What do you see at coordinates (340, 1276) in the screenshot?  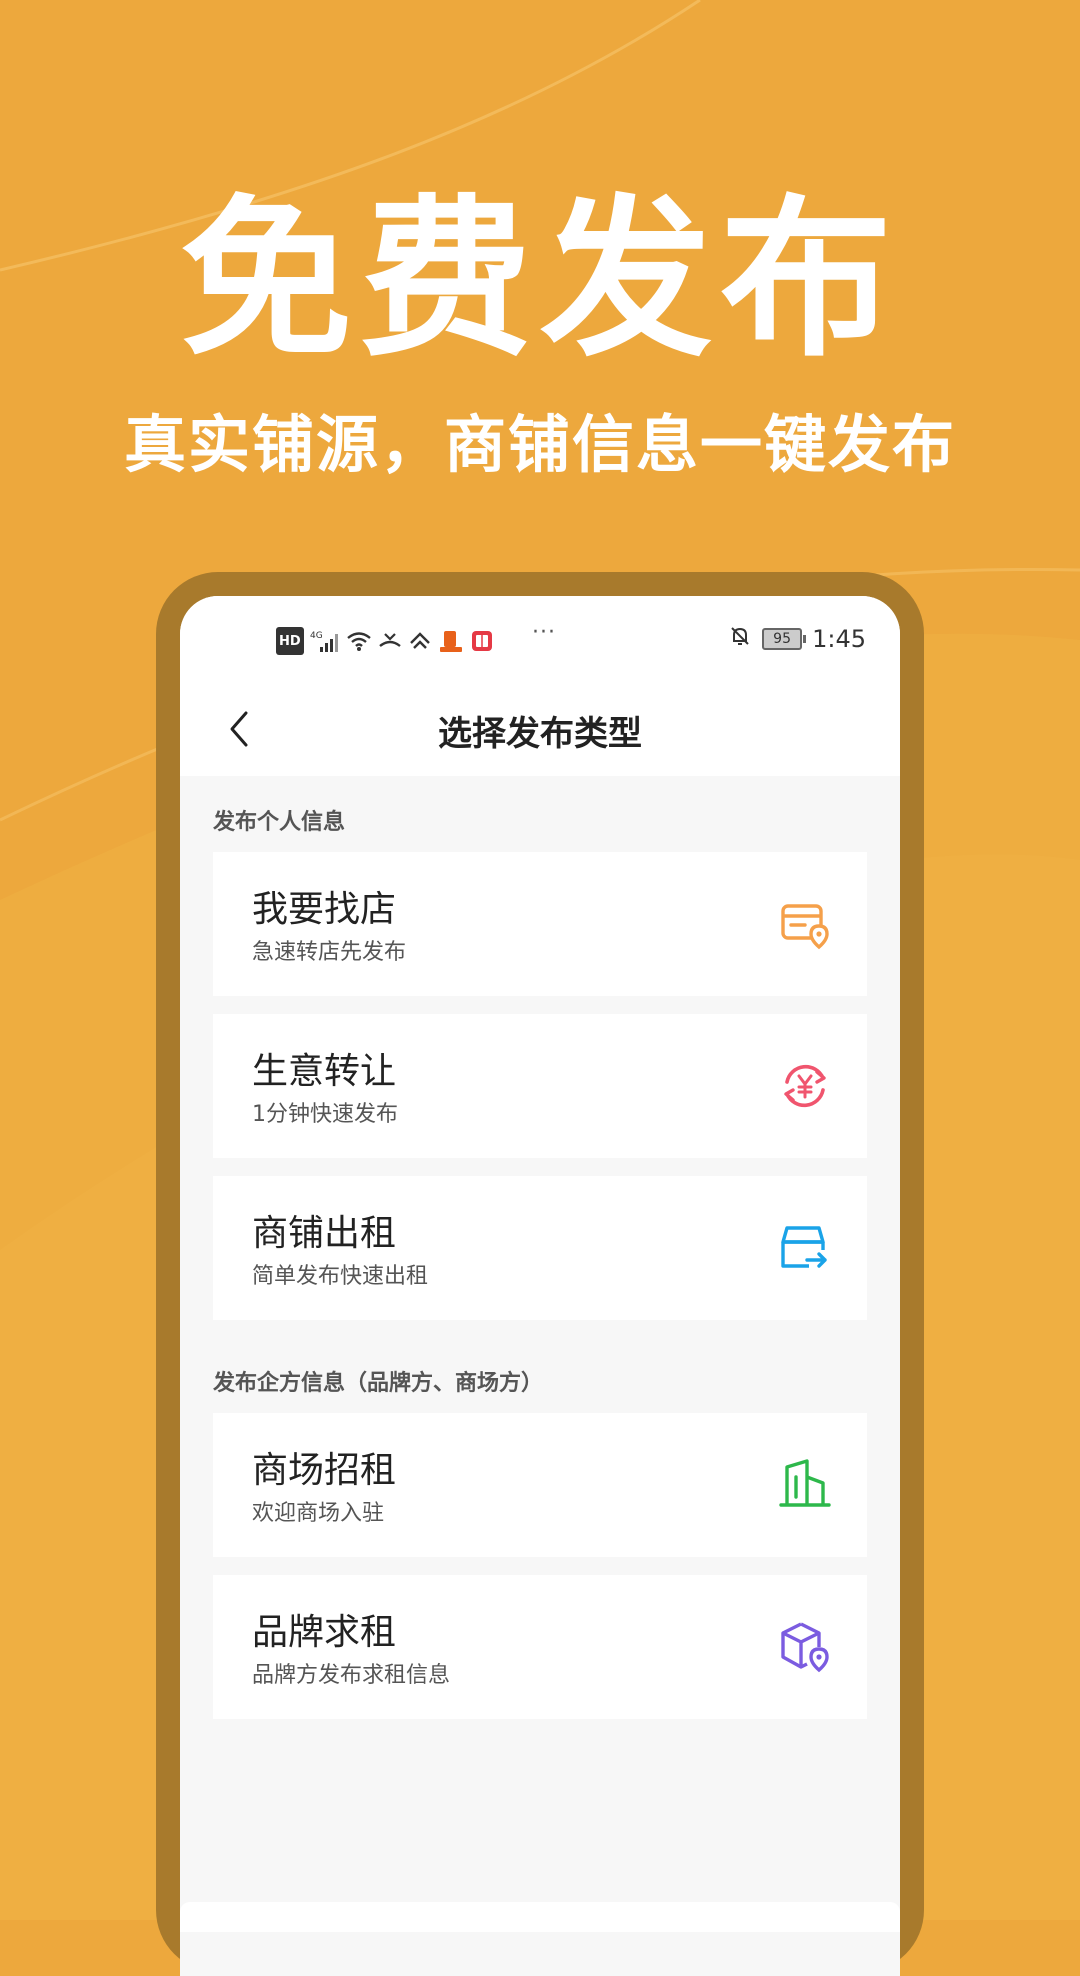 I see `option-subtitle: 简单发布快速出租` at bounding box center [340, 1276].